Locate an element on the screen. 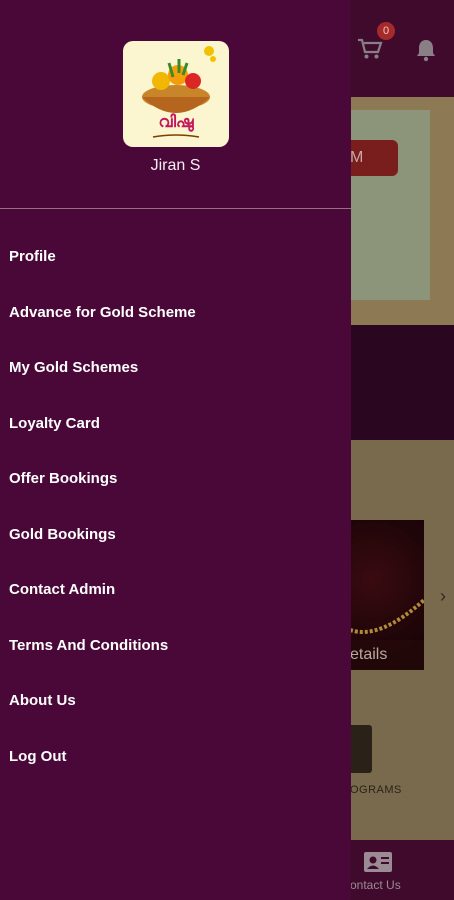 Image resolution: width=454 pixels, height=900 pixels. drawer-divider is located at coordinates (175, 208).